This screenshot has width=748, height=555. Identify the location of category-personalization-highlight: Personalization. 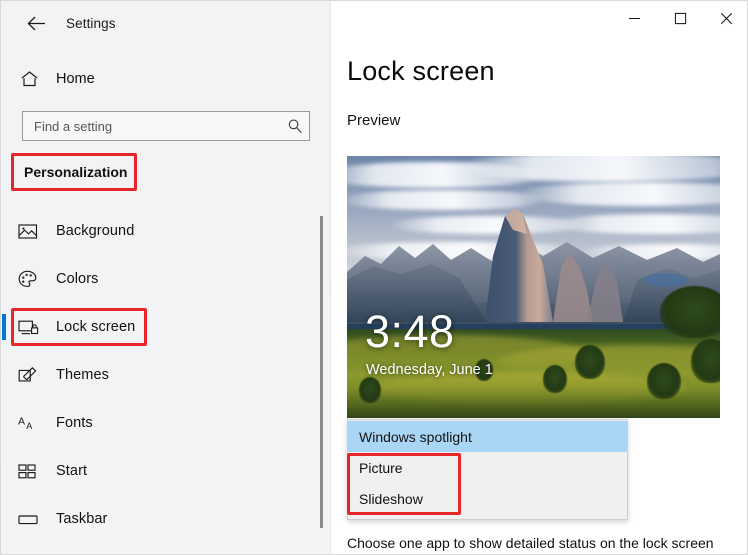
(74, 172).